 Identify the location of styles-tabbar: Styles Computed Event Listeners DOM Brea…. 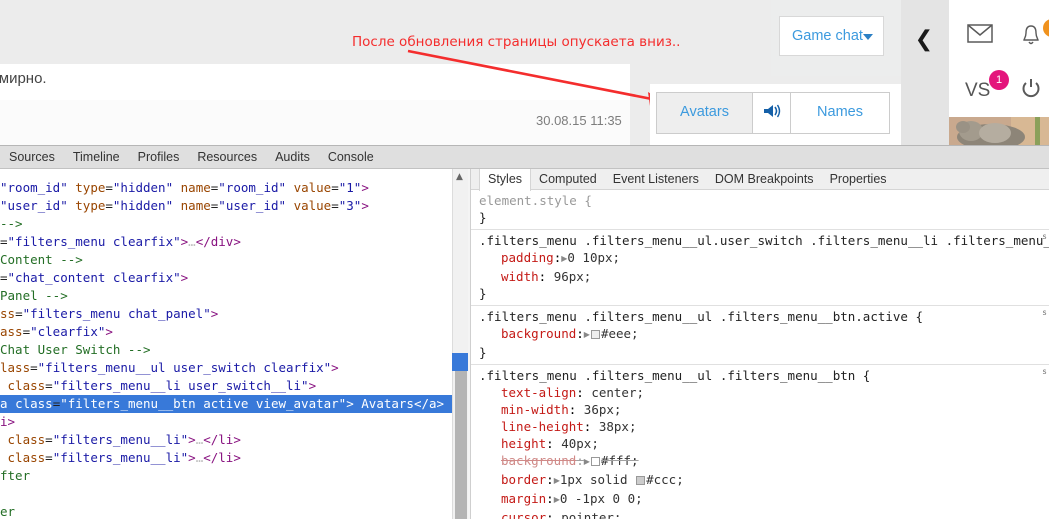
(760, 180).